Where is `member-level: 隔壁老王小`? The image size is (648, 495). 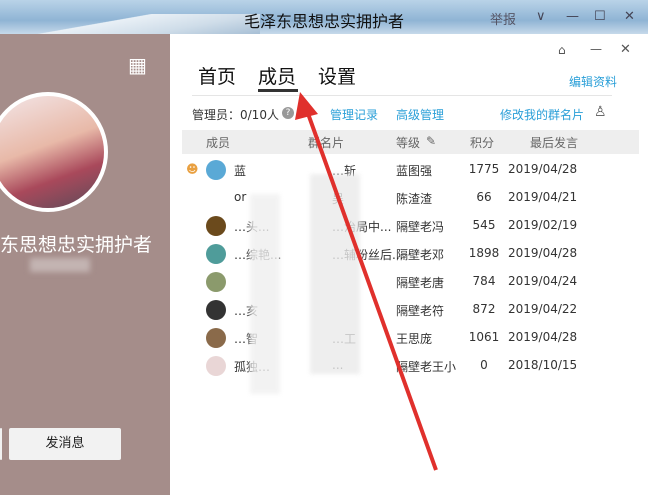
member-level: 隔壁老王小 is located at coordinates (426, 367).